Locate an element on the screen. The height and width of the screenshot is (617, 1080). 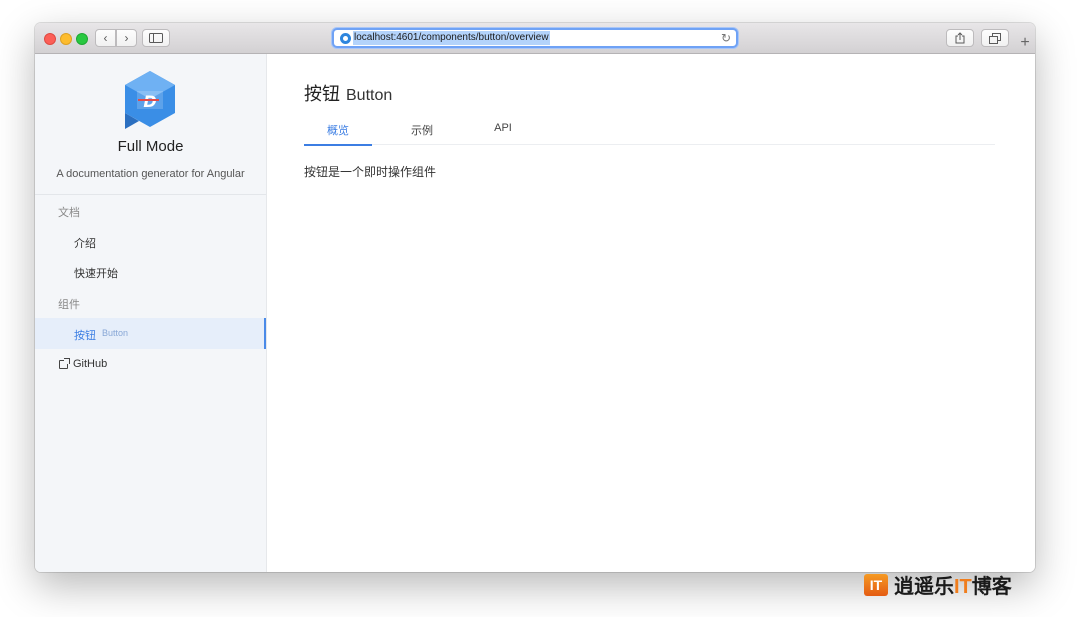
share-button is located at coordinates (960, 38).